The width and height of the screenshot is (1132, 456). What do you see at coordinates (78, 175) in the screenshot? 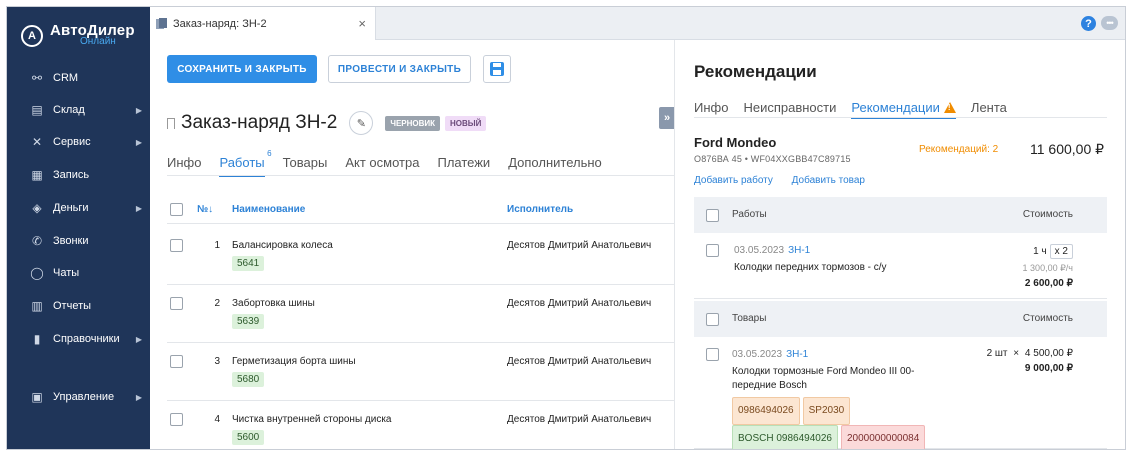
I see `sidebar-item-booking: ▦ Запись` at bounding box center [78, 175].